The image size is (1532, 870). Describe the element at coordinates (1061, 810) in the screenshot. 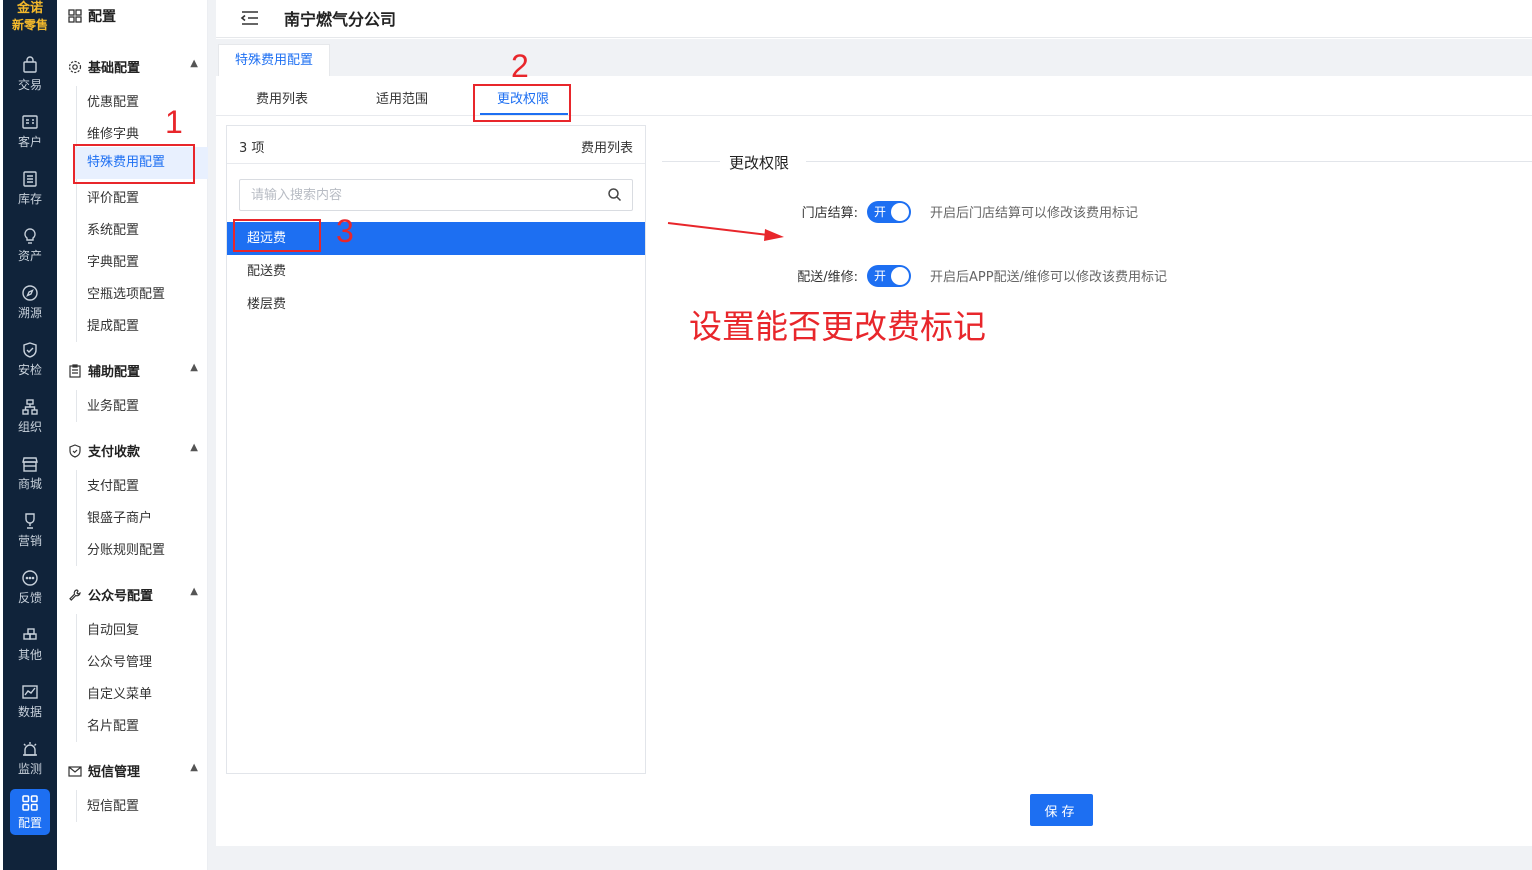

I see `save-button: 保存` at that location.